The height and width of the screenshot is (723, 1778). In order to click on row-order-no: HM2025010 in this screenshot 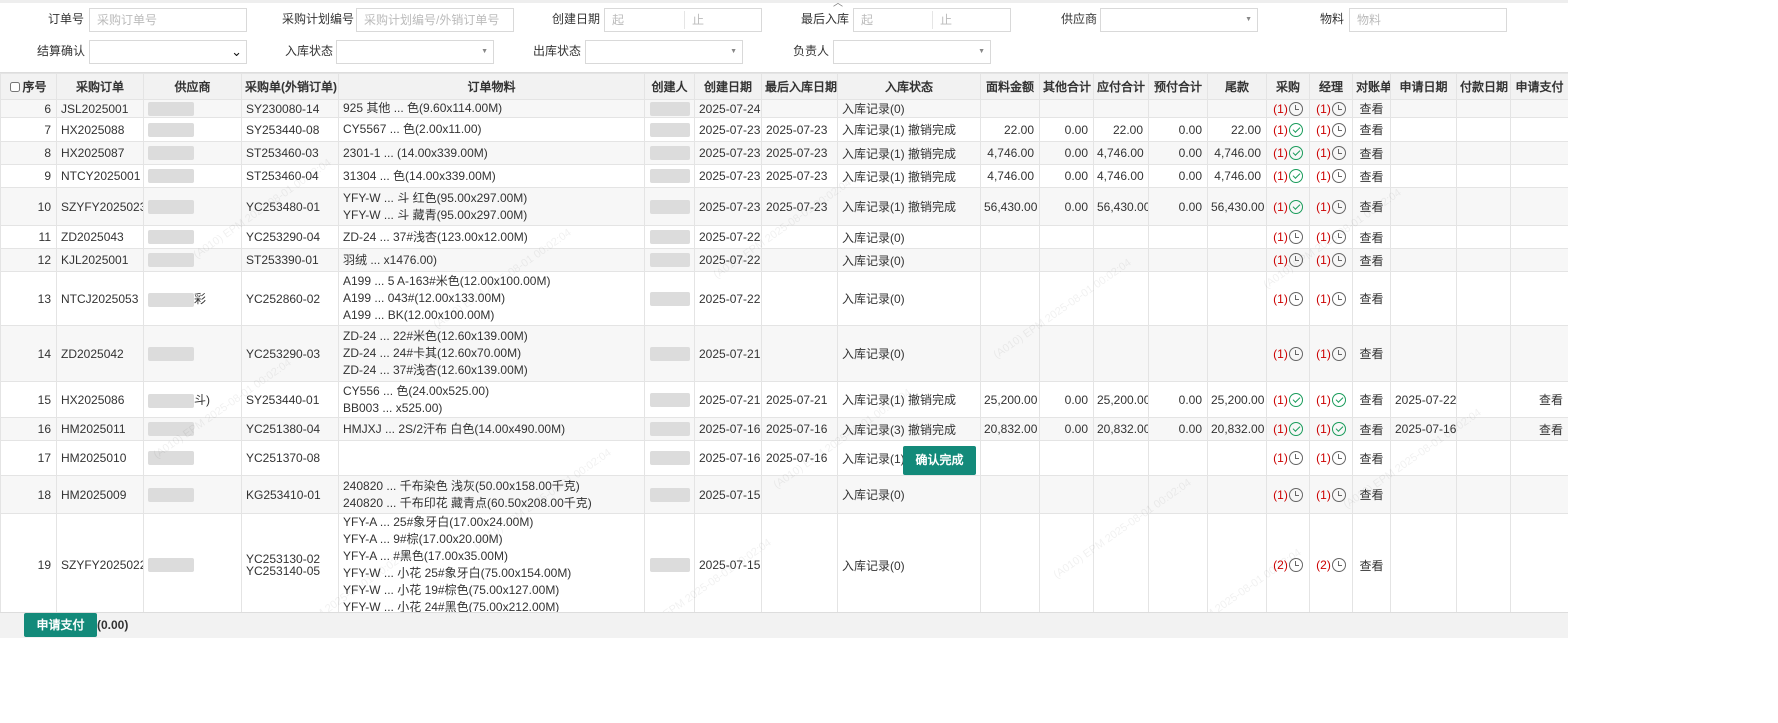, I will do `click(100, 458)`.